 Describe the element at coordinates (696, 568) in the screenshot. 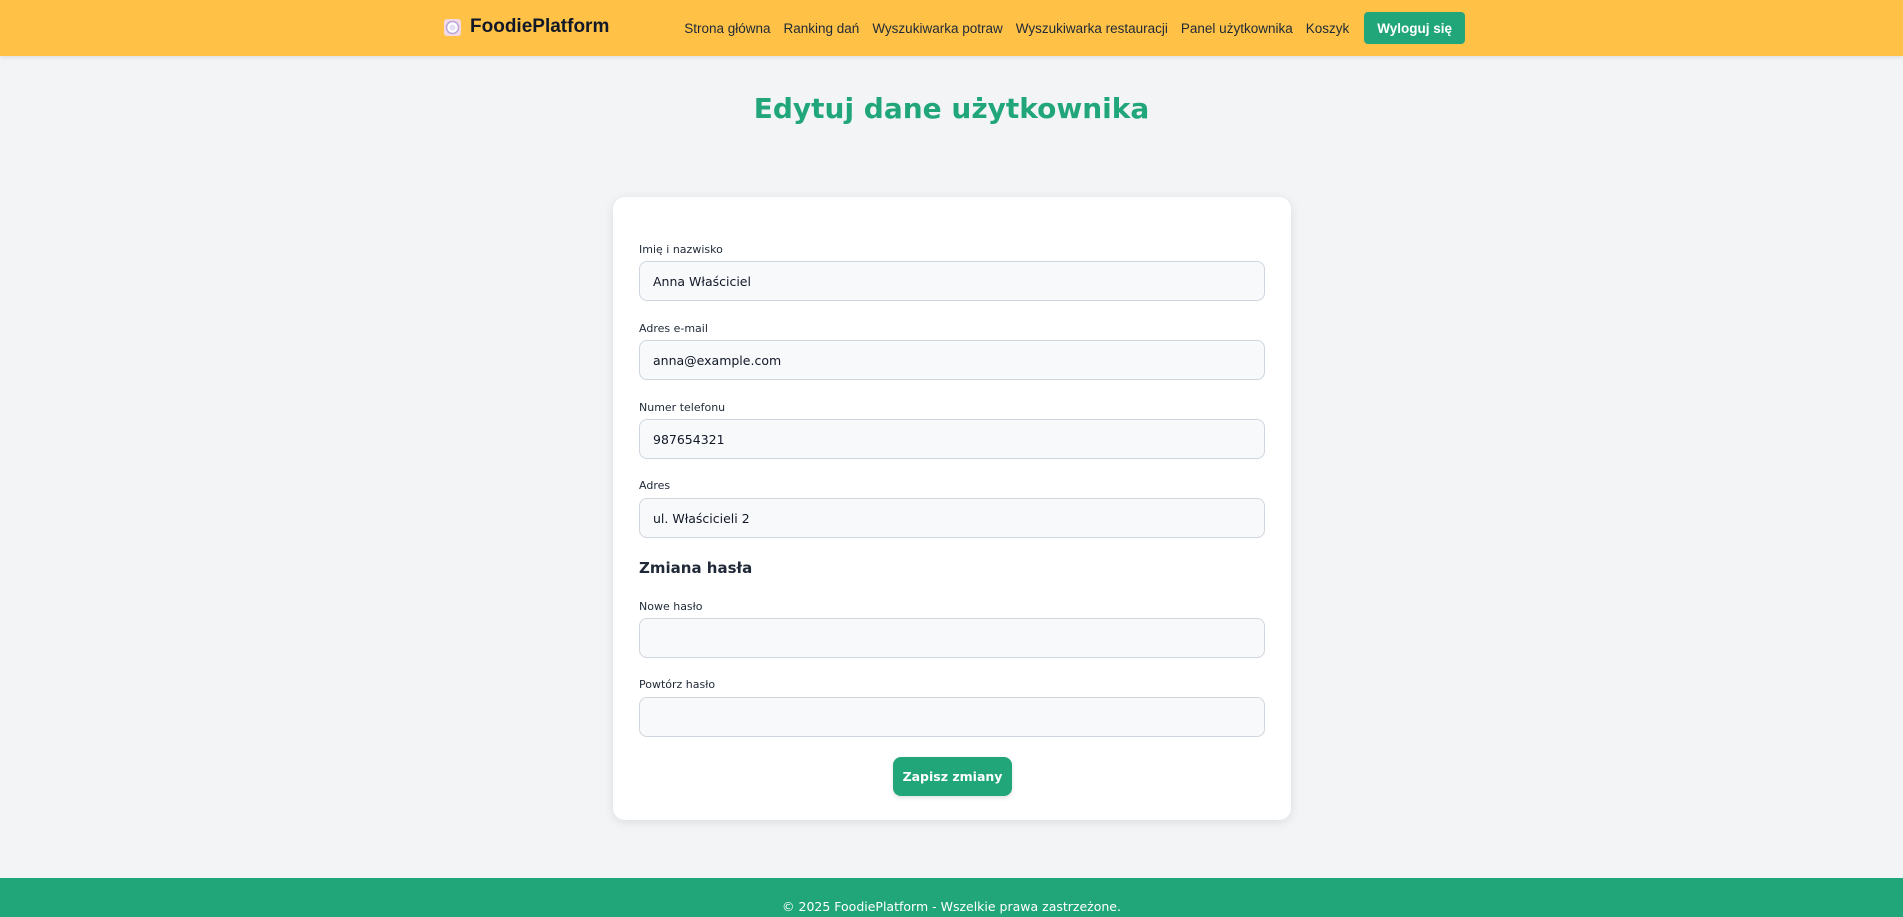

I see `password-section-heading: Zmiana hasła` at that location.